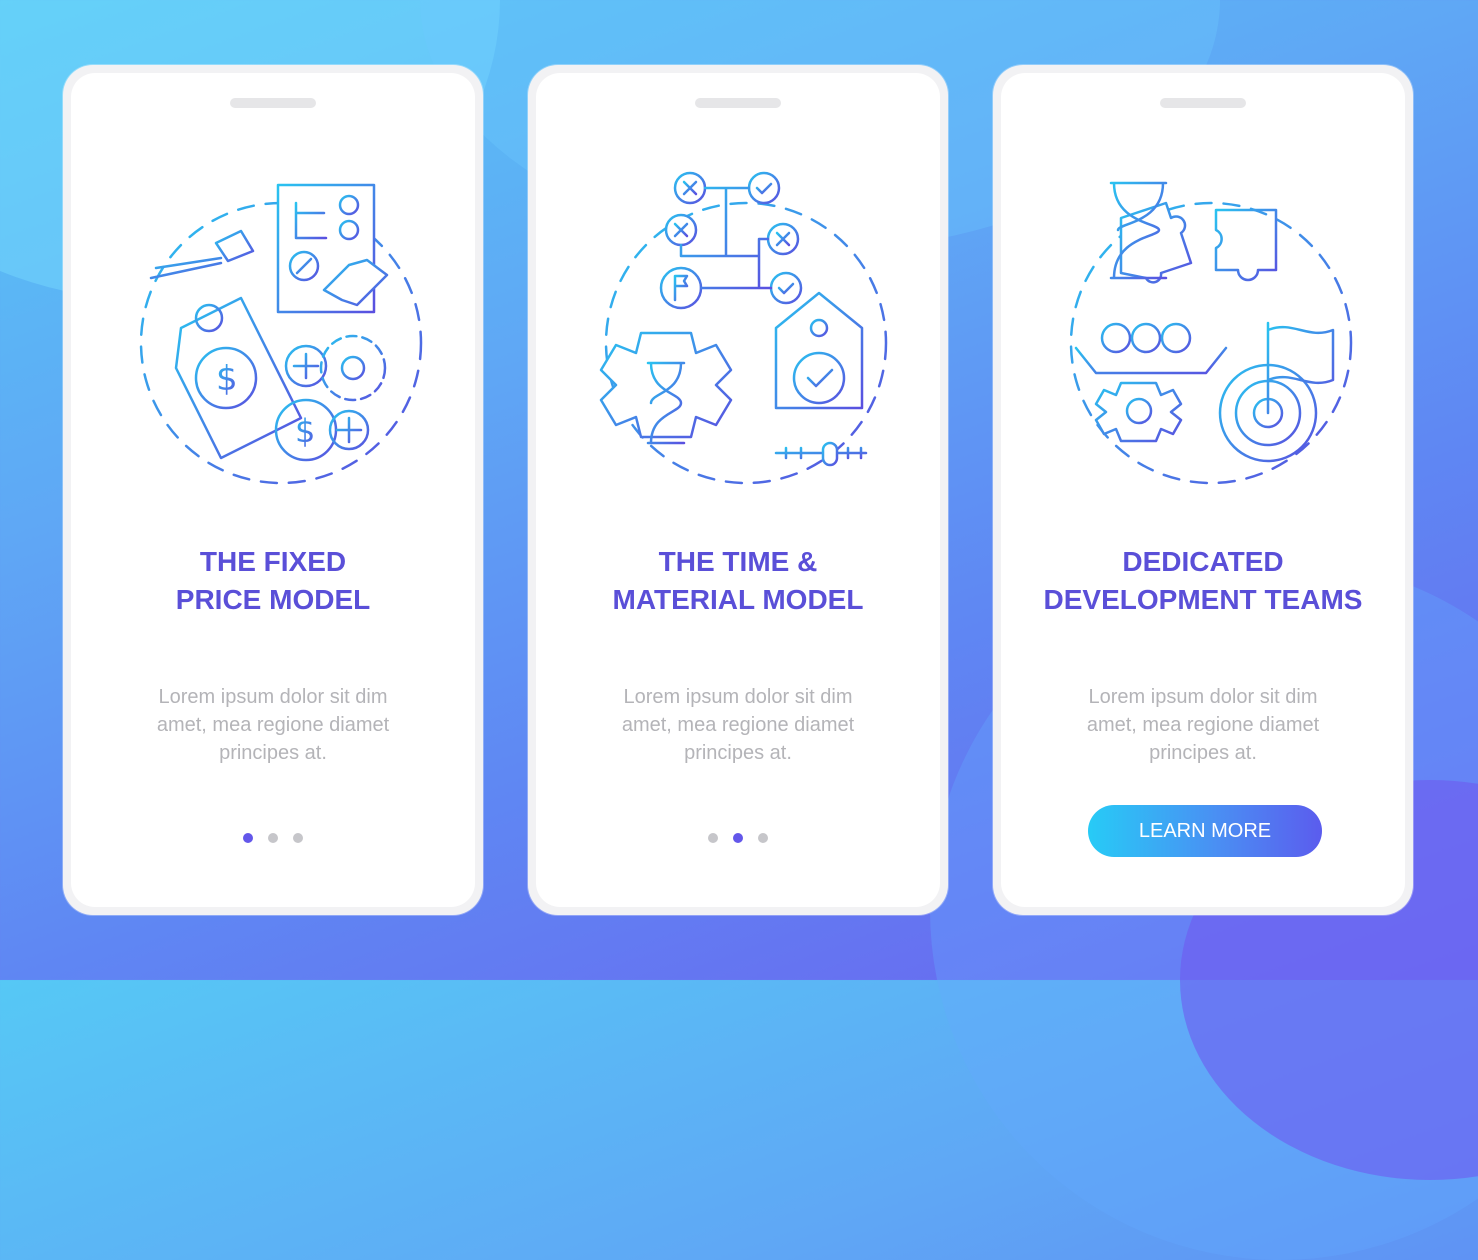  I want to click on learn-more-button: LEARN MORE, so click(1205, 831).